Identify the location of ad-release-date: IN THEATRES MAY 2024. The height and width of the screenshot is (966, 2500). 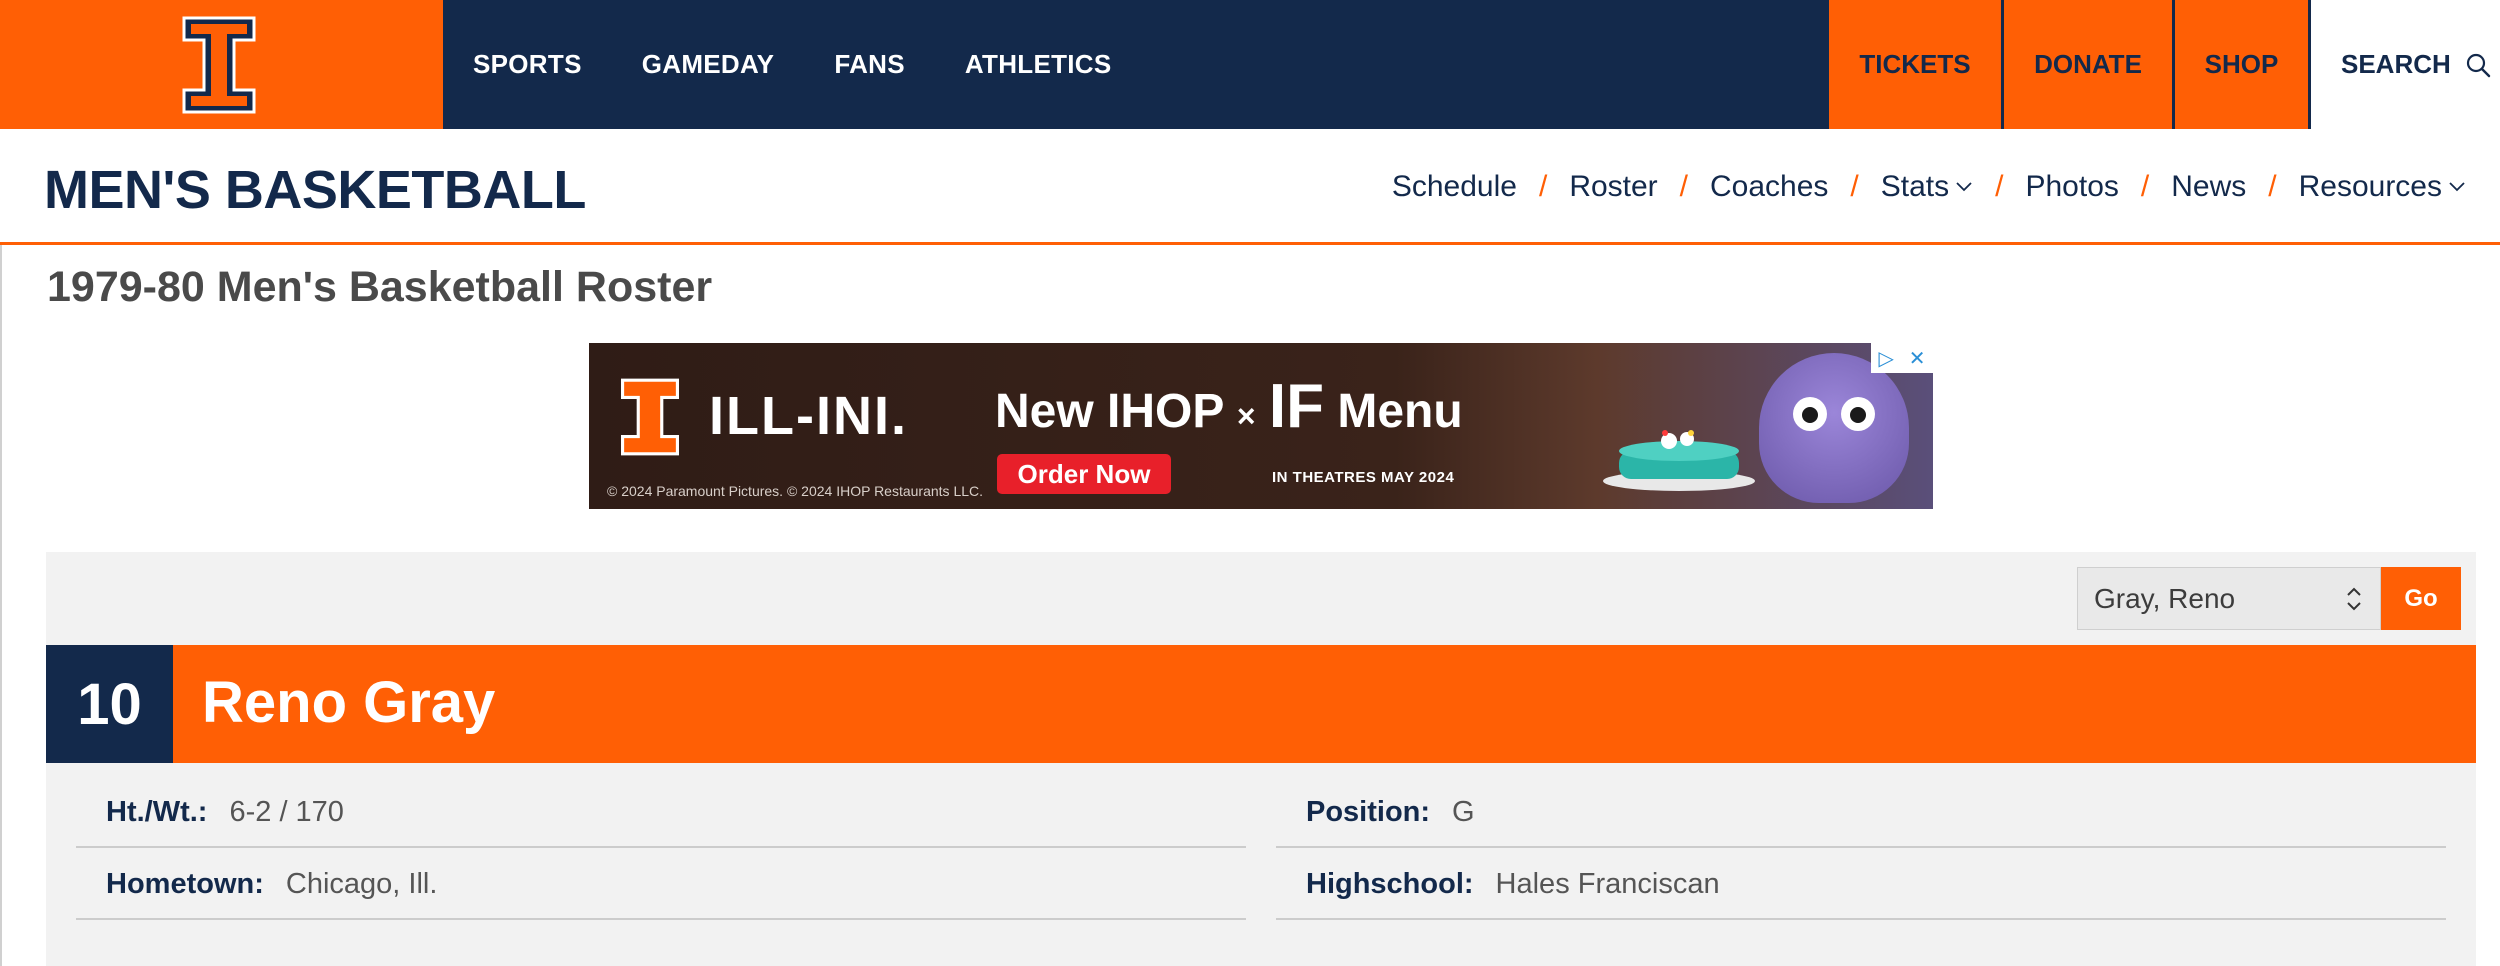
(1363, 477).